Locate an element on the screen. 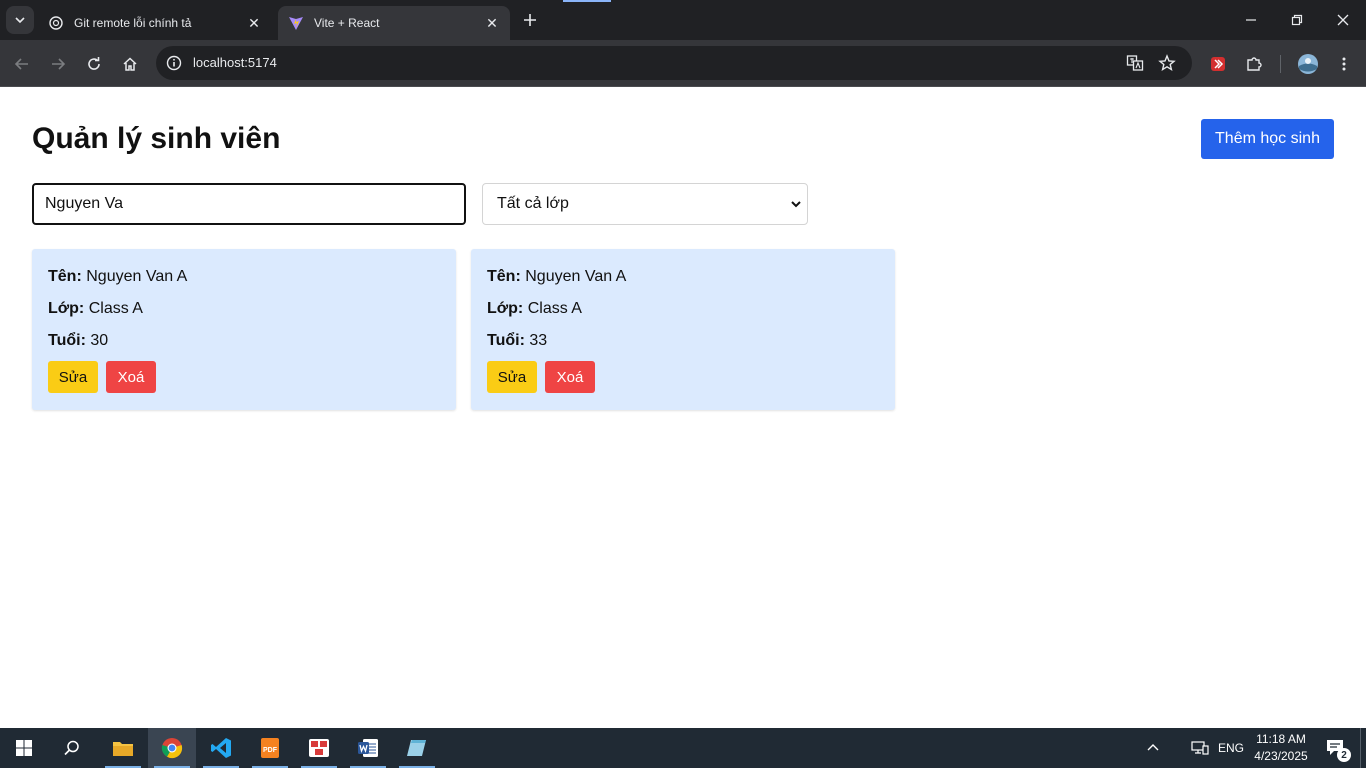  close-icon is located at coordinates (1343, 20).